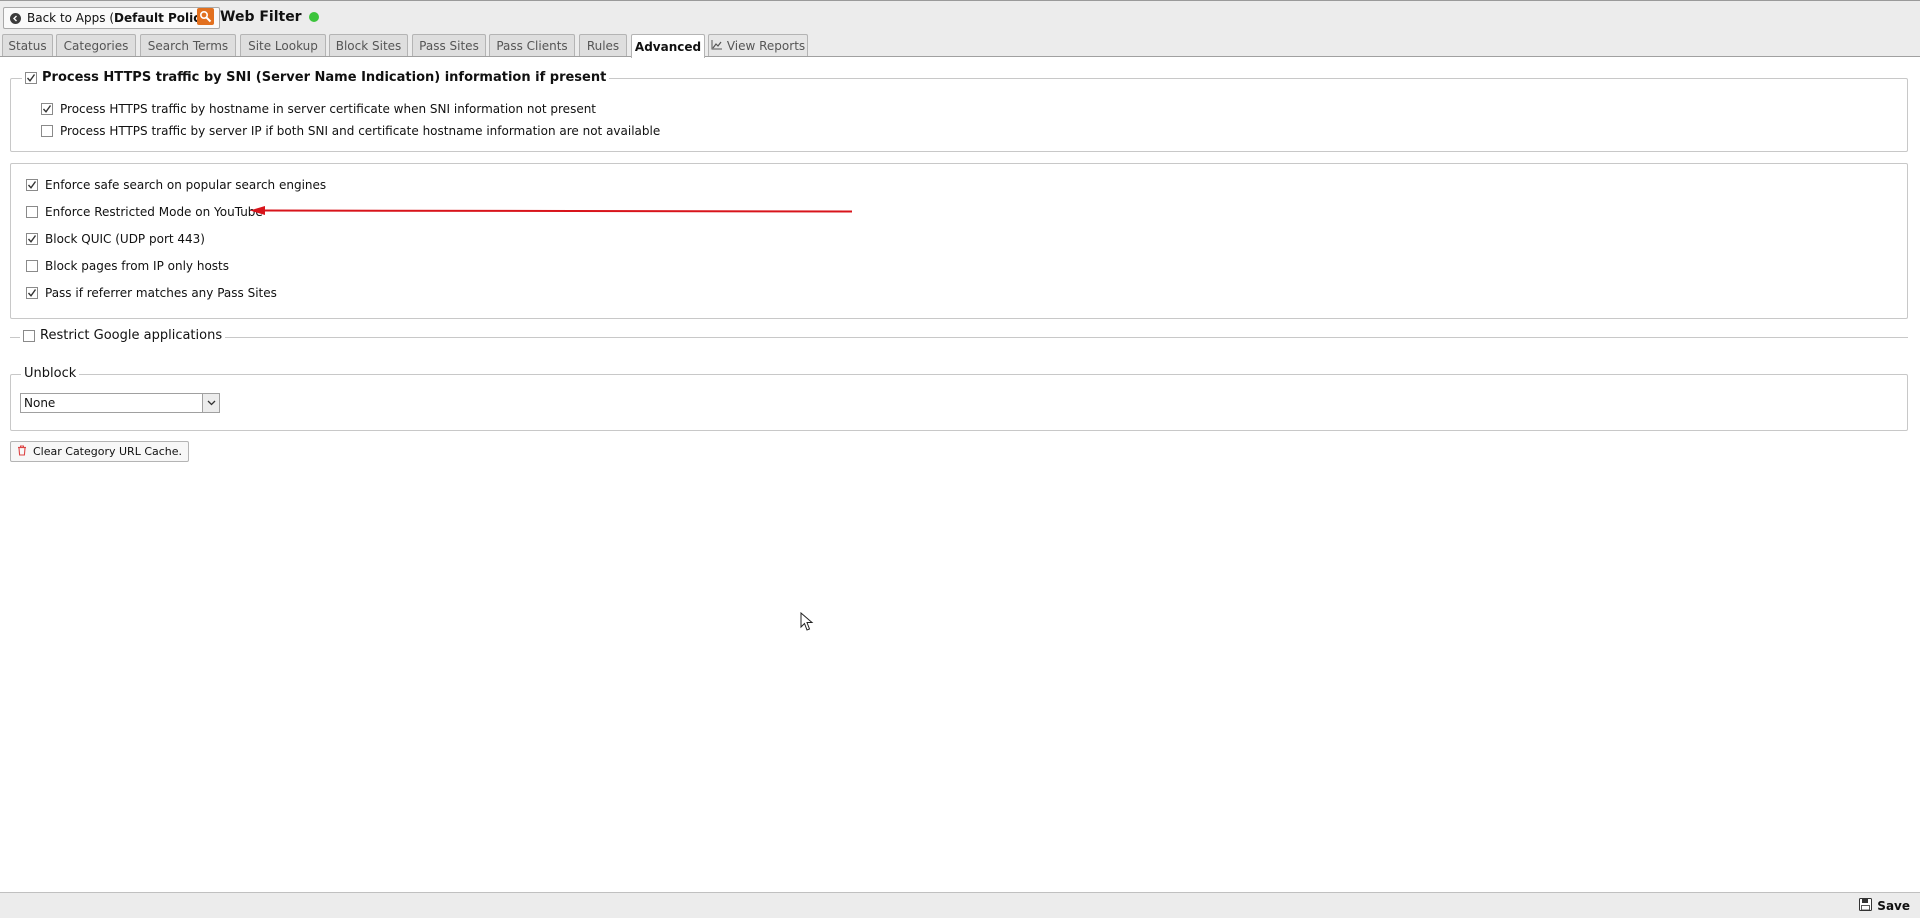 This screenshot has width=1920, height=918. Describe the element at coordinates (15, 18) in the screenshot. I see `back-arrow-icon` at that location.